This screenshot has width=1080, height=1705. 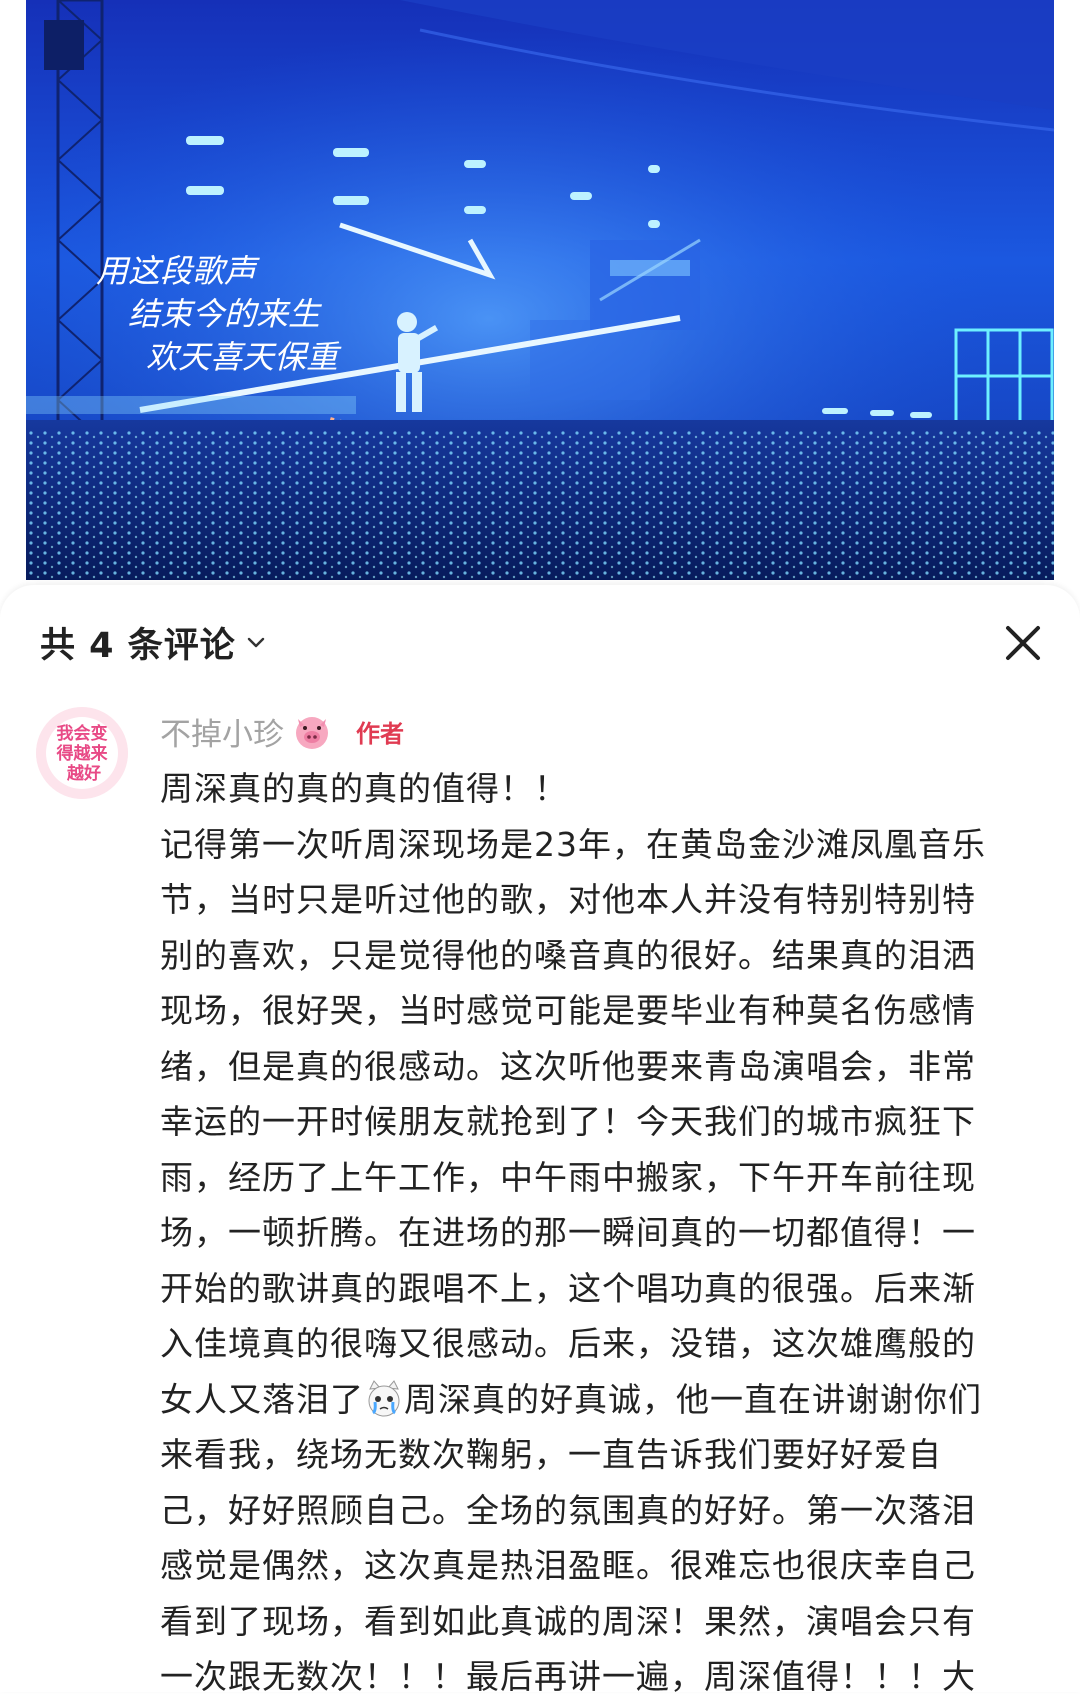 I want to click on comment-line: 己，好好照顾自己。全场的氛围真的好好。第一次落泪, so click(x=568, y=1510).